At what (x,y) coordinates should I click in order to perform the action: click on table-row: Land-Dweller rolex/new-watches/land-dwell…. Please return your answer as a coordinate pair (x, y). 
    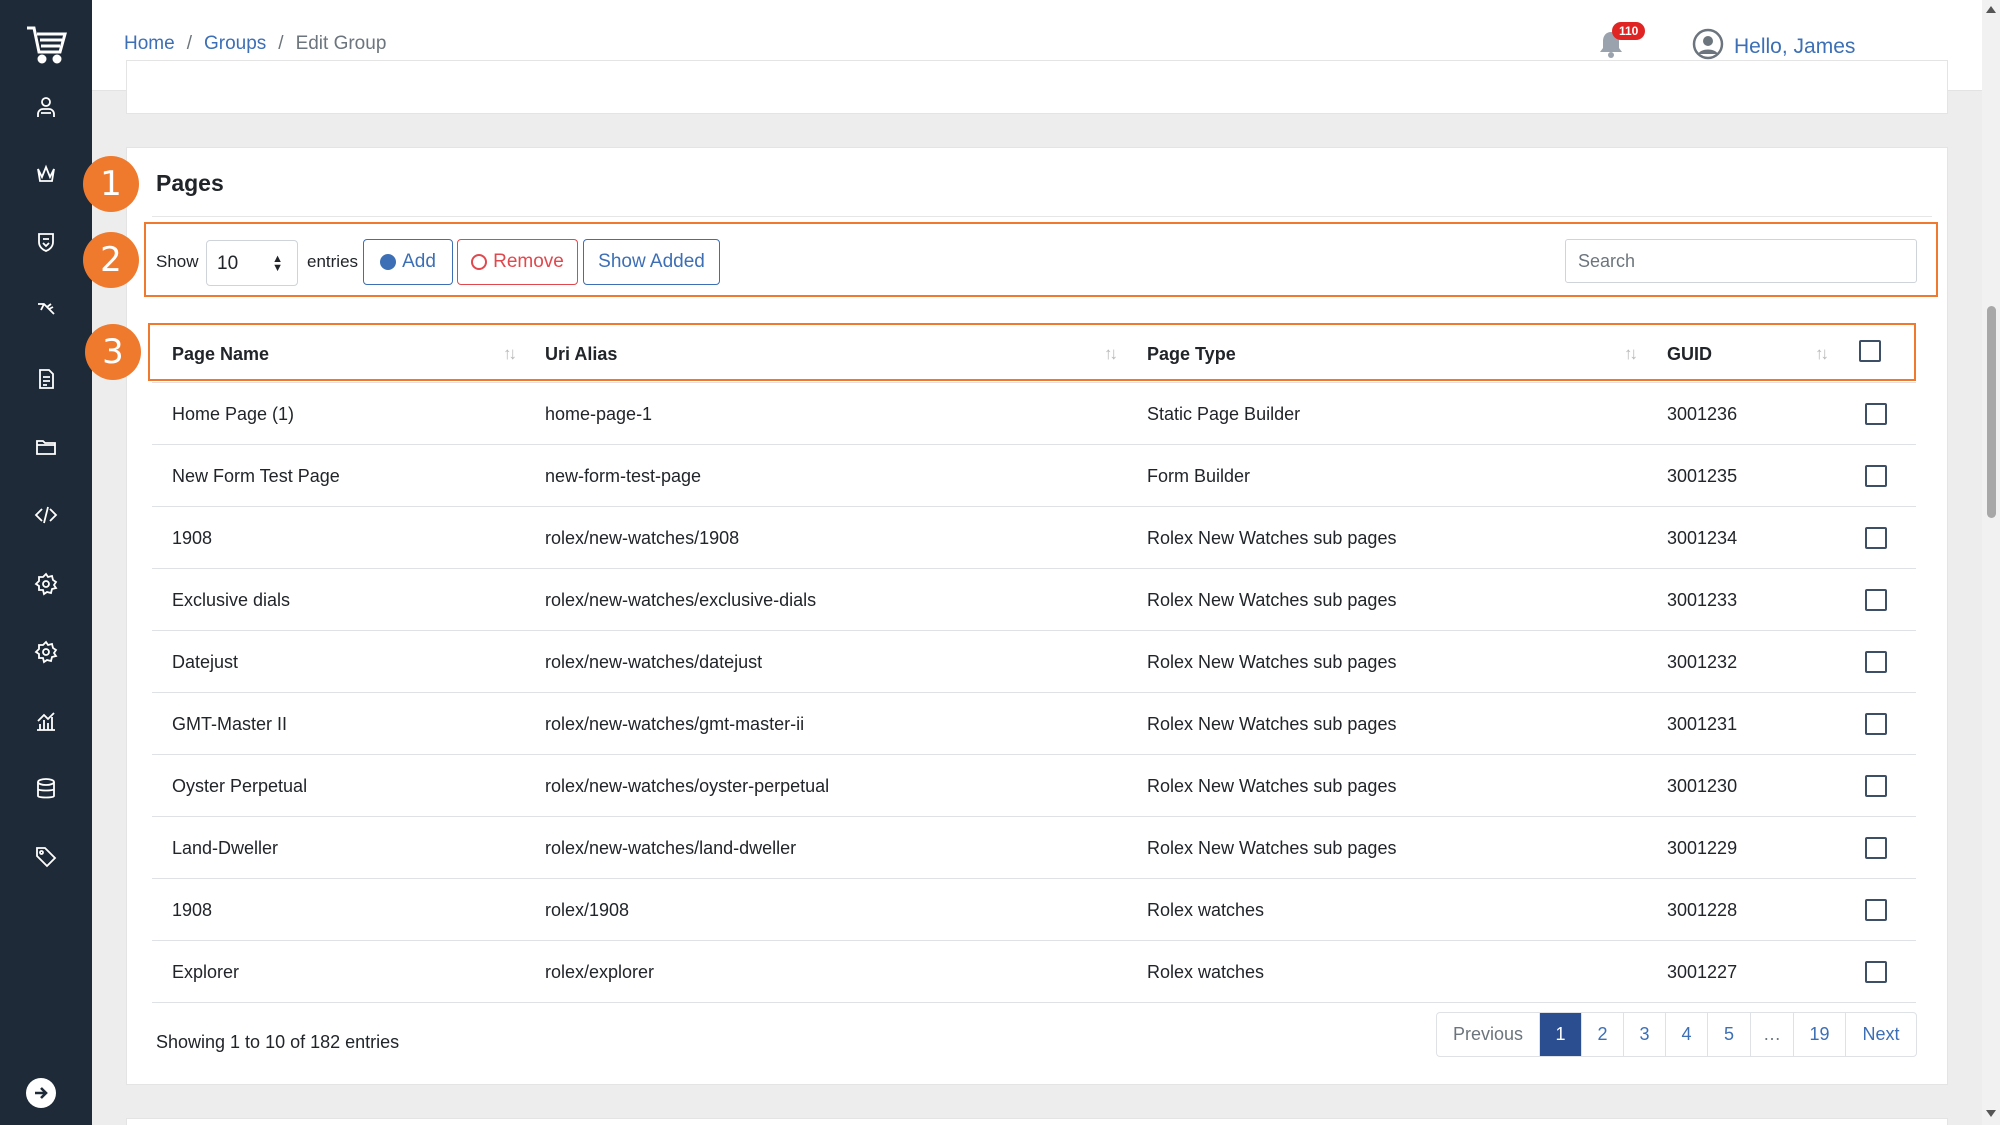
    Looking at the image, I should click on (1034, 848).